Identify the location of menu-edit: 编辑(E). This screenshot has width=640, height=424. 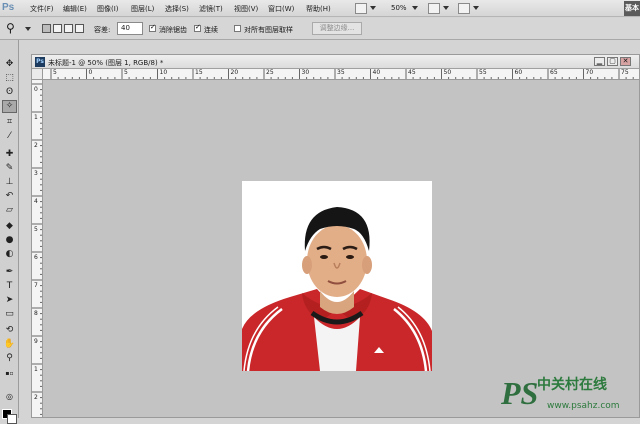
(75, 9).